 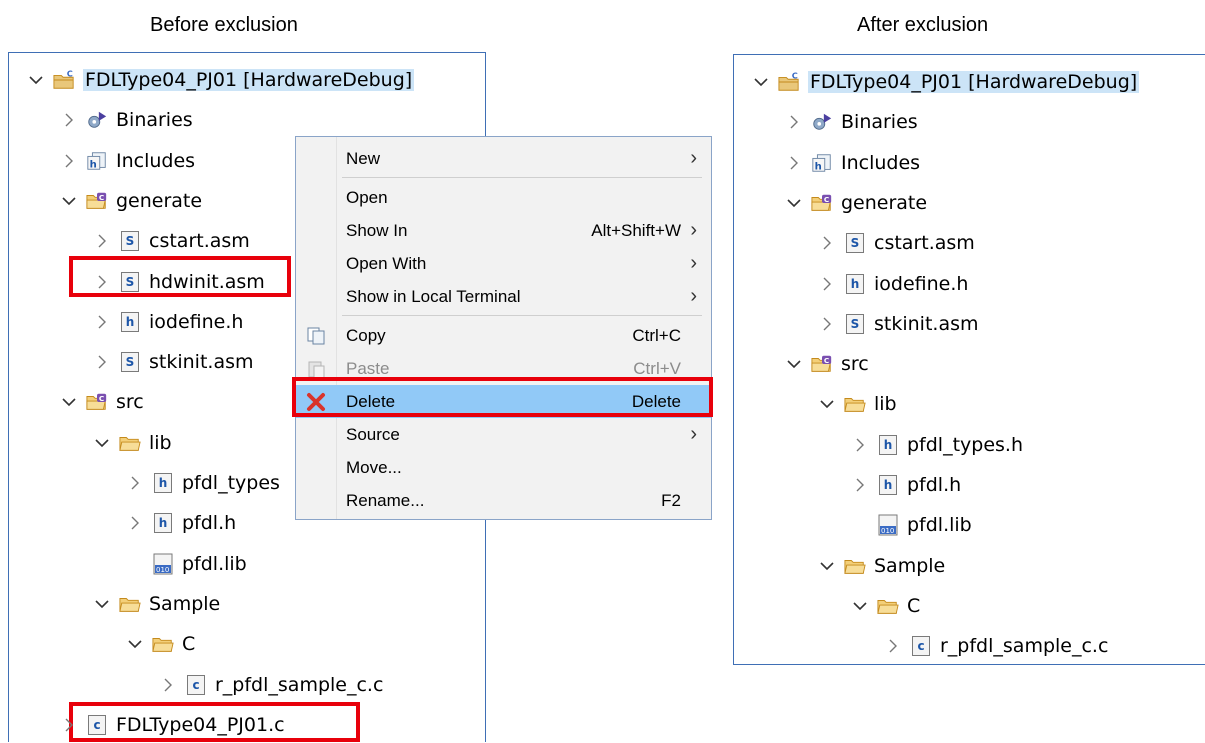 I want to click on menu-item-rename: Rename... F2, so click(x=503, y=500).